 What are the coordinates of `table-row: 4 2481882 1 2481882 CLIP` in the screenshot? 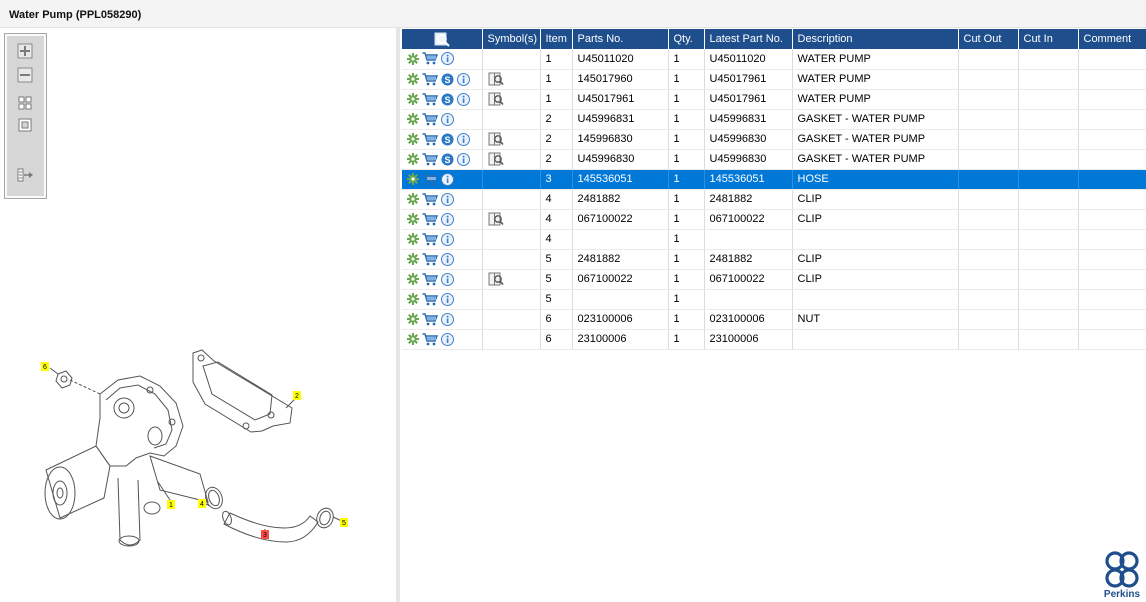 It's located at (774, 199).